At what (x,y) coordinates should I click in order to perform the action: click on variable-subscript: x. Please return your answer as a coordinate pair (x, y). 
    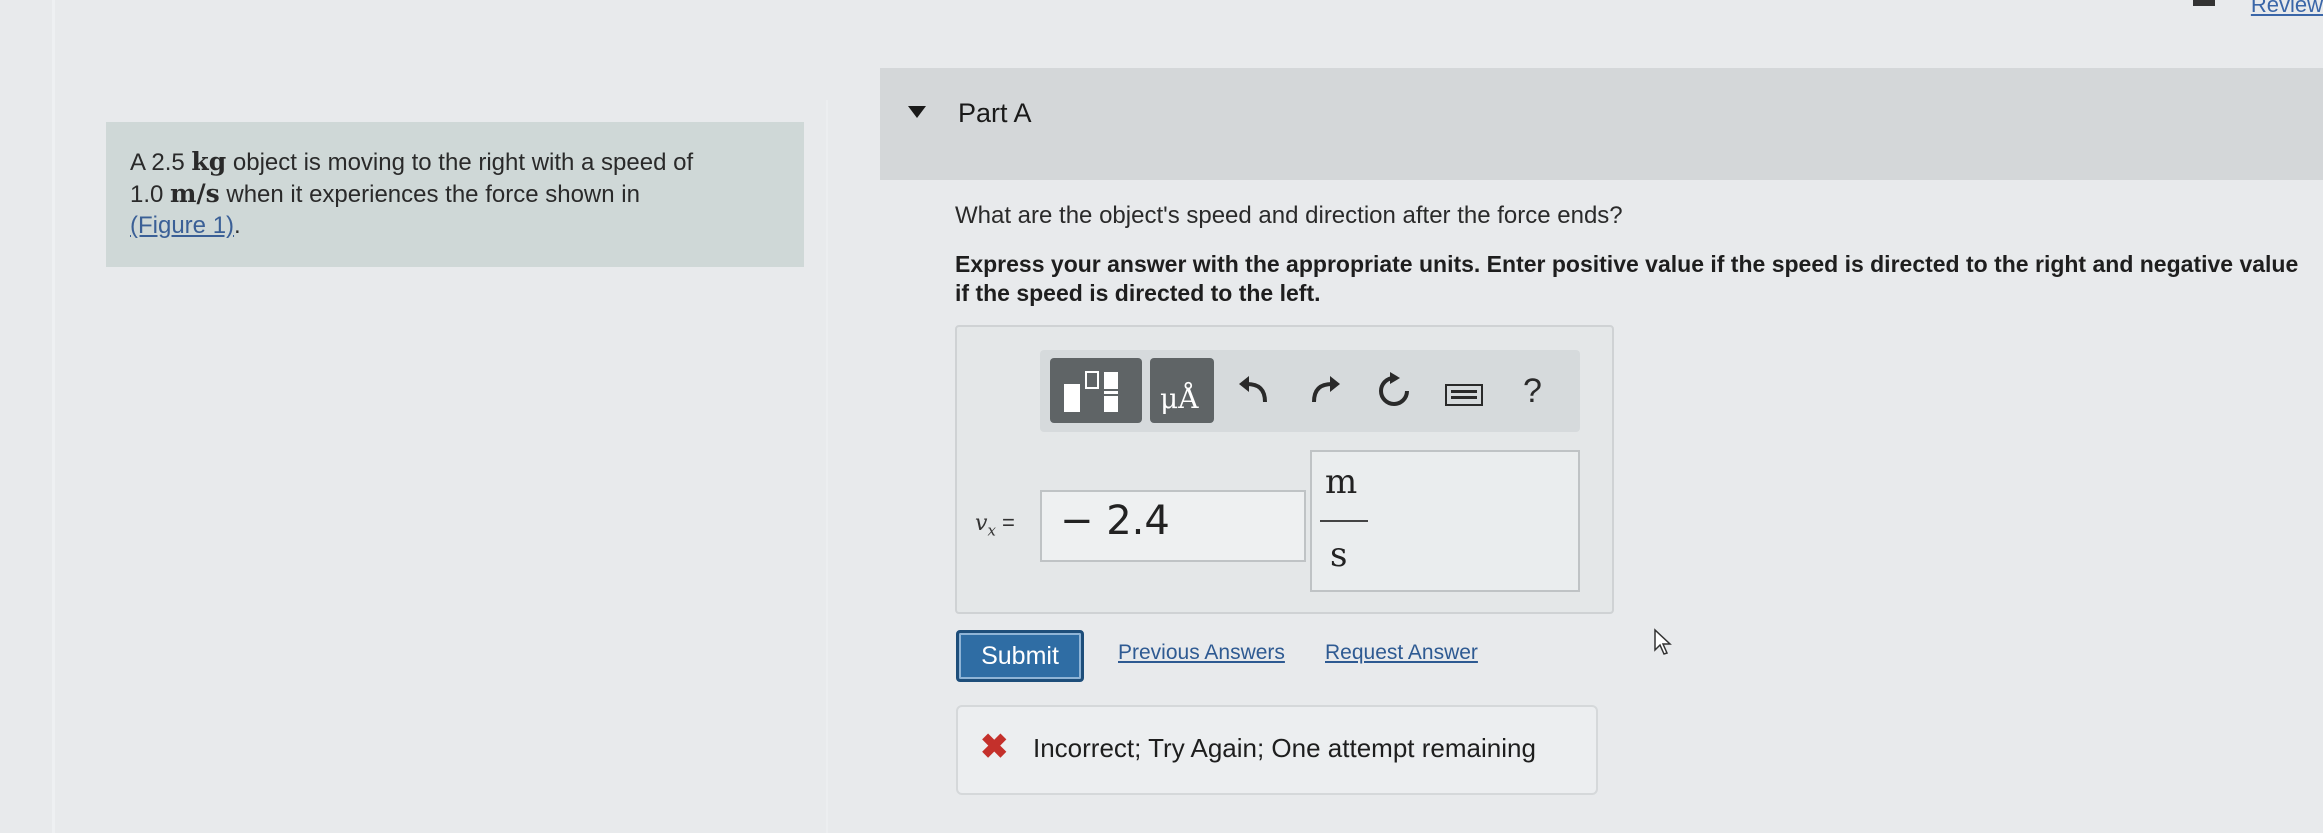
    Looking at the image, I should click on (991, 530).